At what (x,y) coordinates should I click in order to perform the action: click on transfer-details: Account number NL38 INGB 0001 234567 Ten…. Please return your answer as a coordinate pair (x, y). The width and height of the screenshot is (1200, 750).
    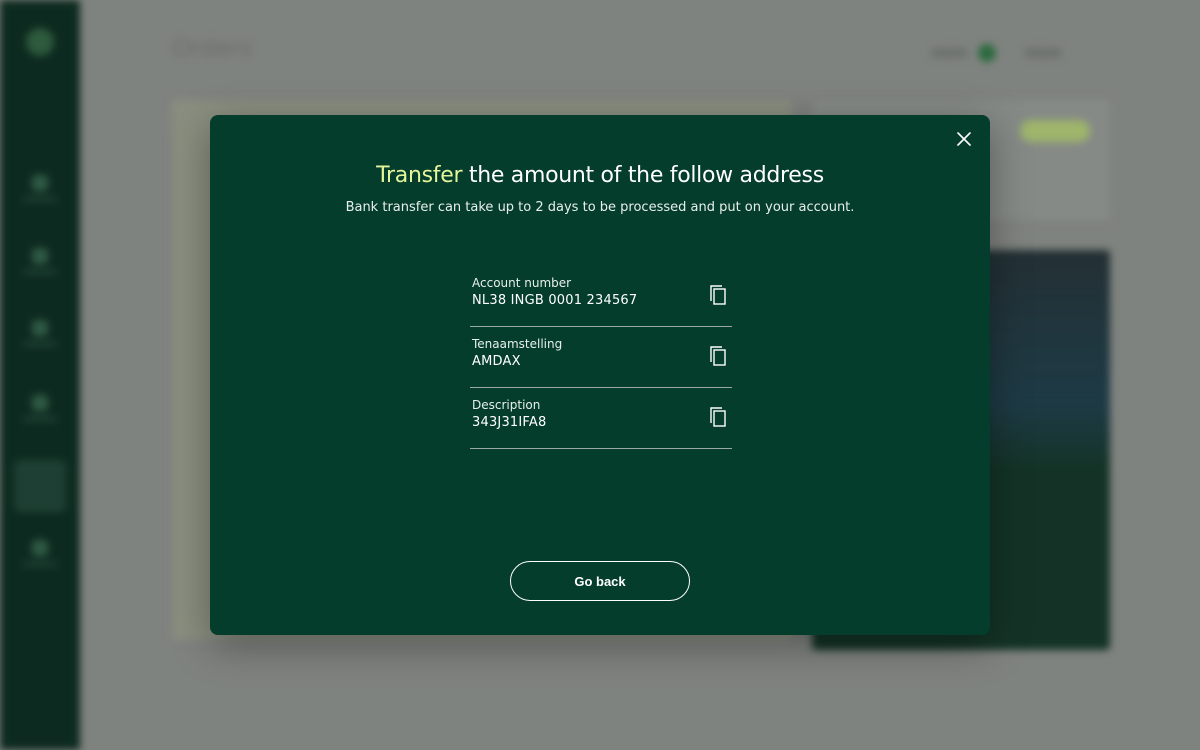
    Looking at the image, I should click on (601, 358).